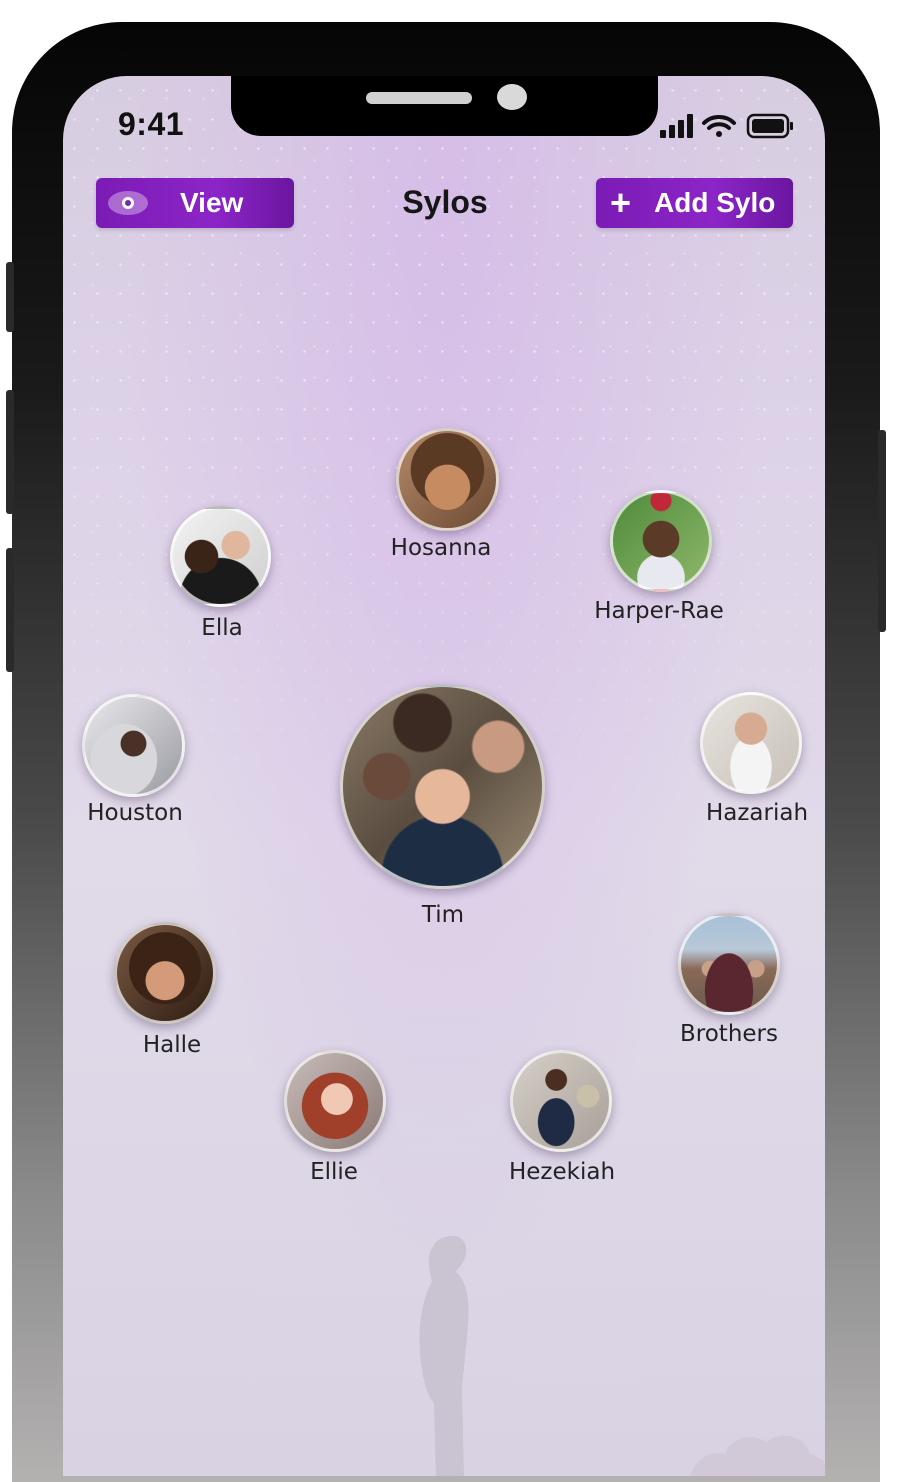  What do you see at coordinates (334, 1172) in the screenshot?
I see `sylo-label-ellie: Ellie` at bounding box center [334, 1172].